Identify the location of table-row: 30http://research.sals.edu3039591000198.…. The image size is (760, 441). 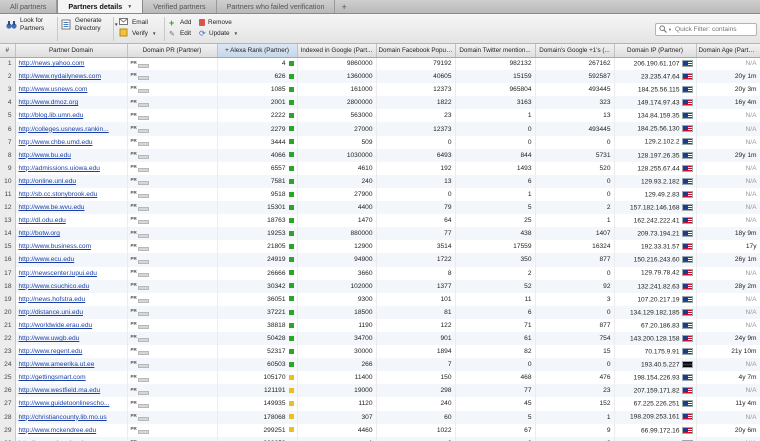
(380, 438).